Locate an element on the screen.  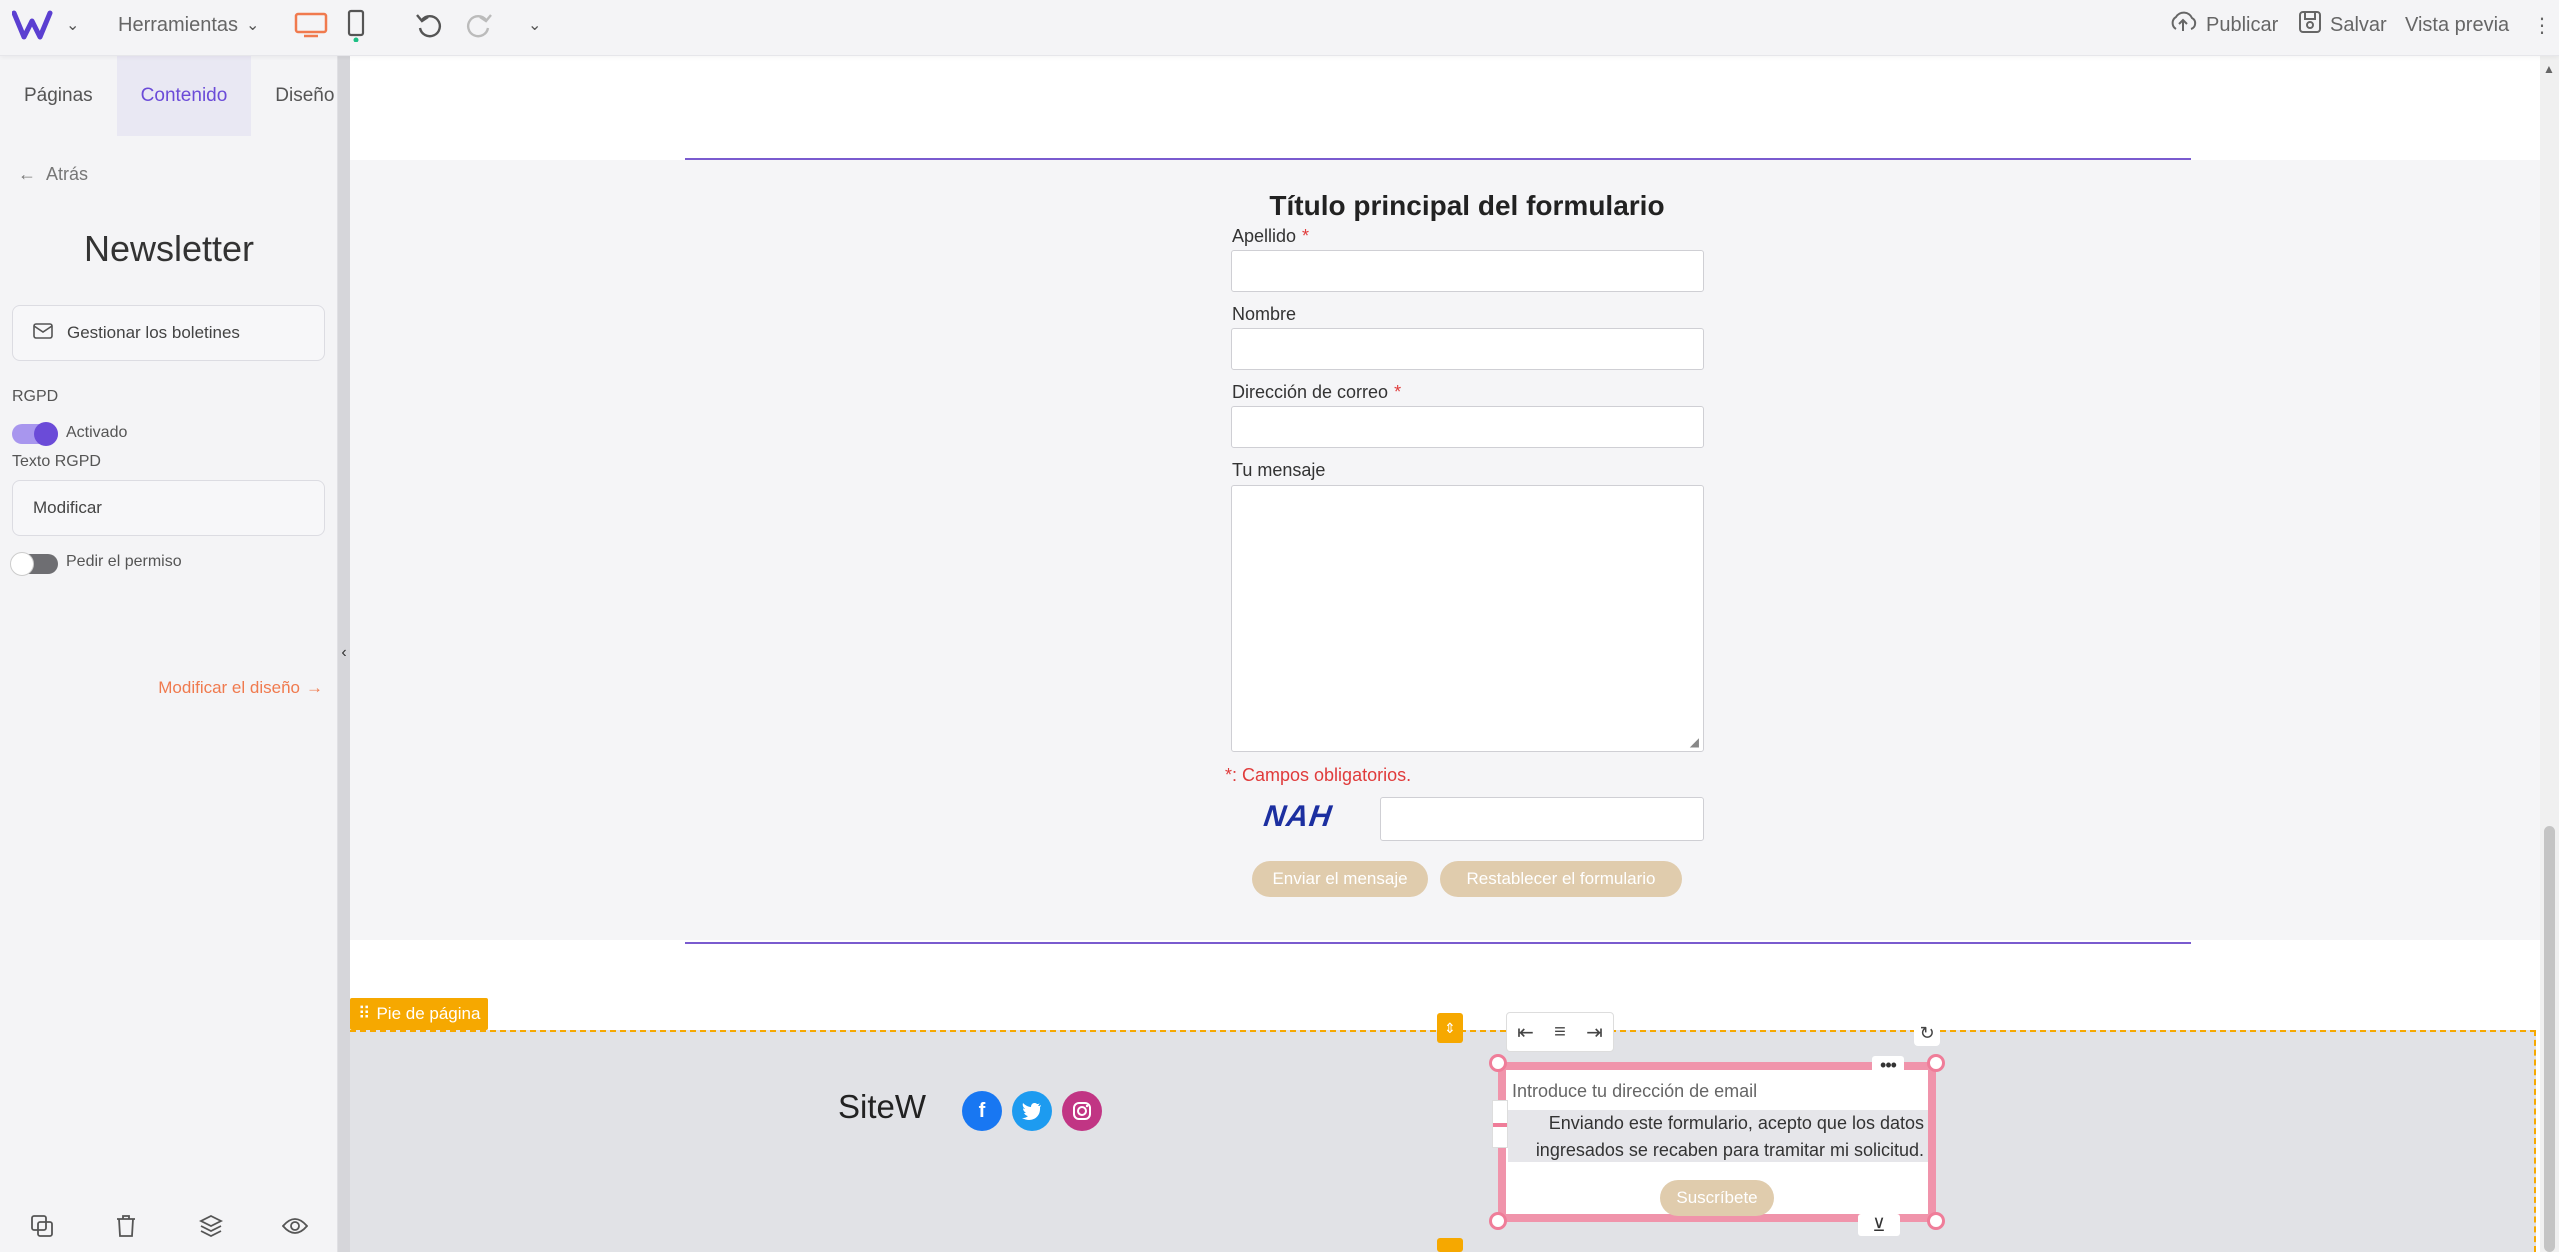
back-label: Atrás is located at coordinates (67, 174).